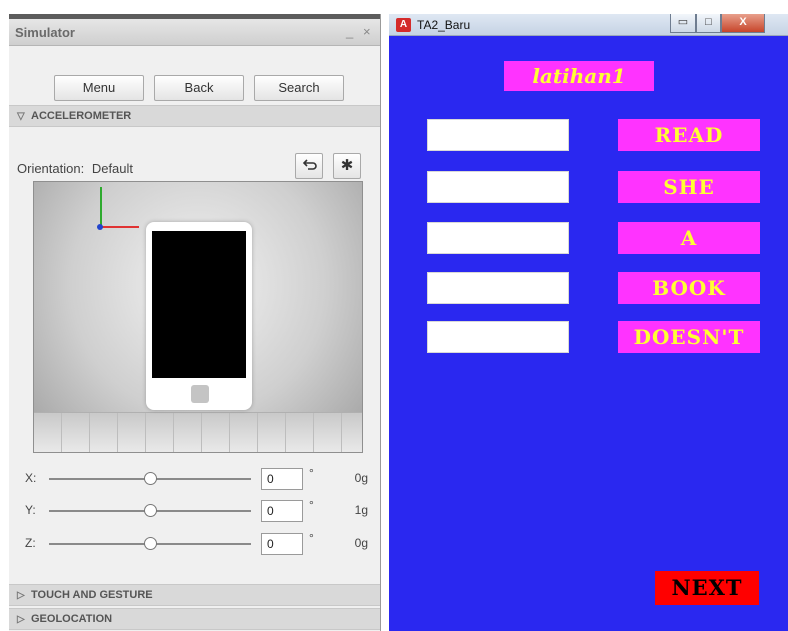 The image size is (788, 631). What do you see at coordinates (689, 238) in the screenshot?
I see `word-tile-a: A` at bounding box center [689, 238].